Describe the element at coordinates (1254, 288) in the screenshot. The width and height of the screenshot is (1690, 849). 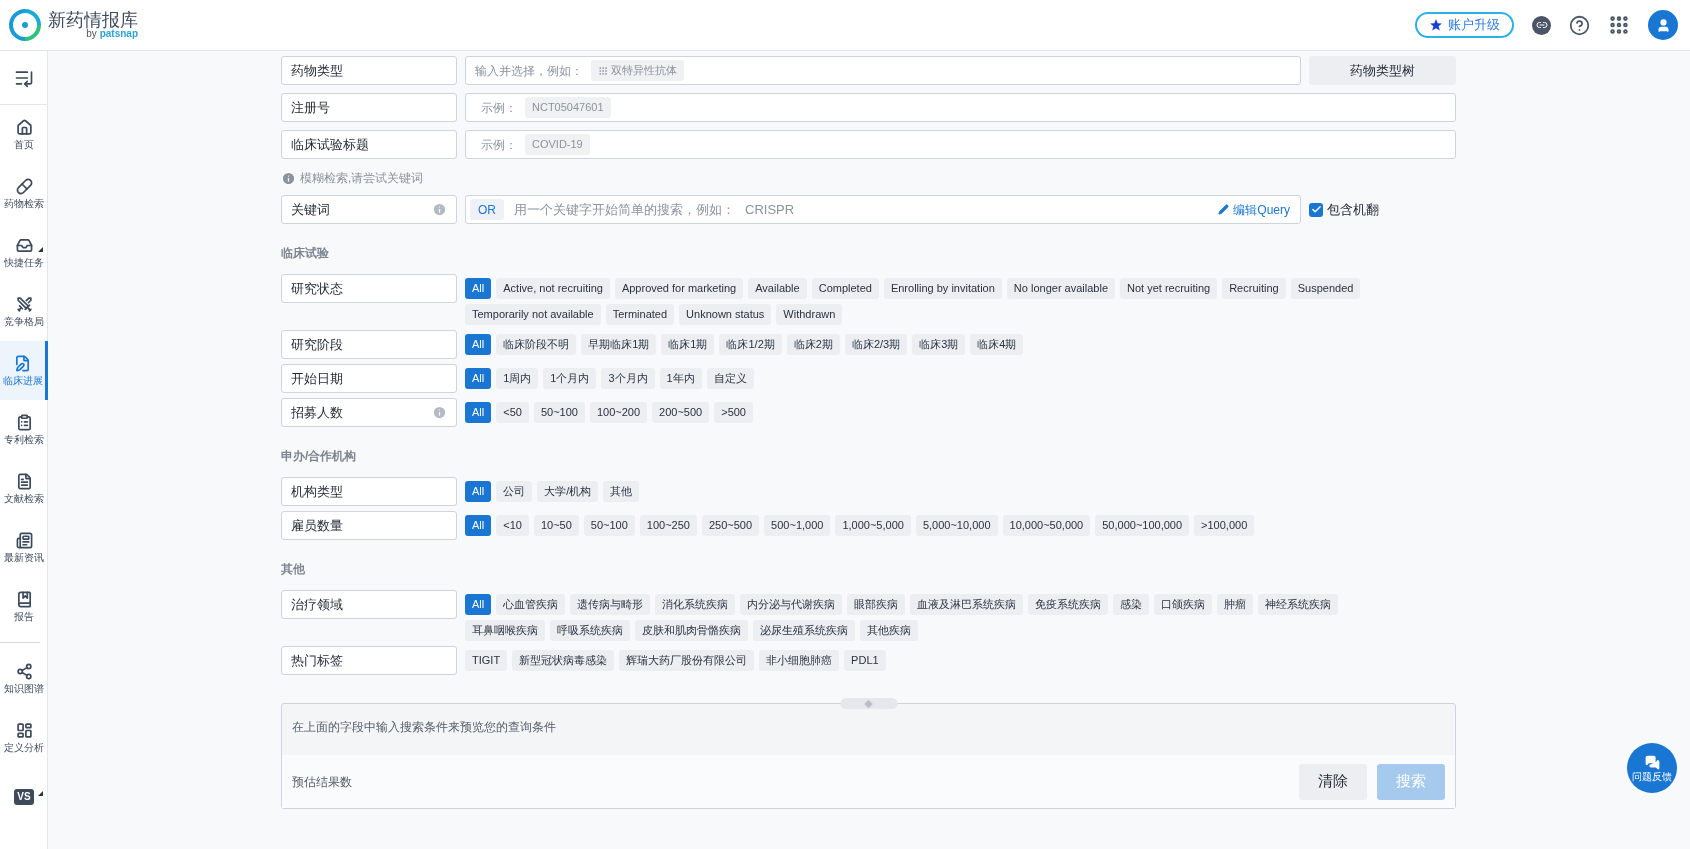
I see `filter-chip: Recruiting` at that location.